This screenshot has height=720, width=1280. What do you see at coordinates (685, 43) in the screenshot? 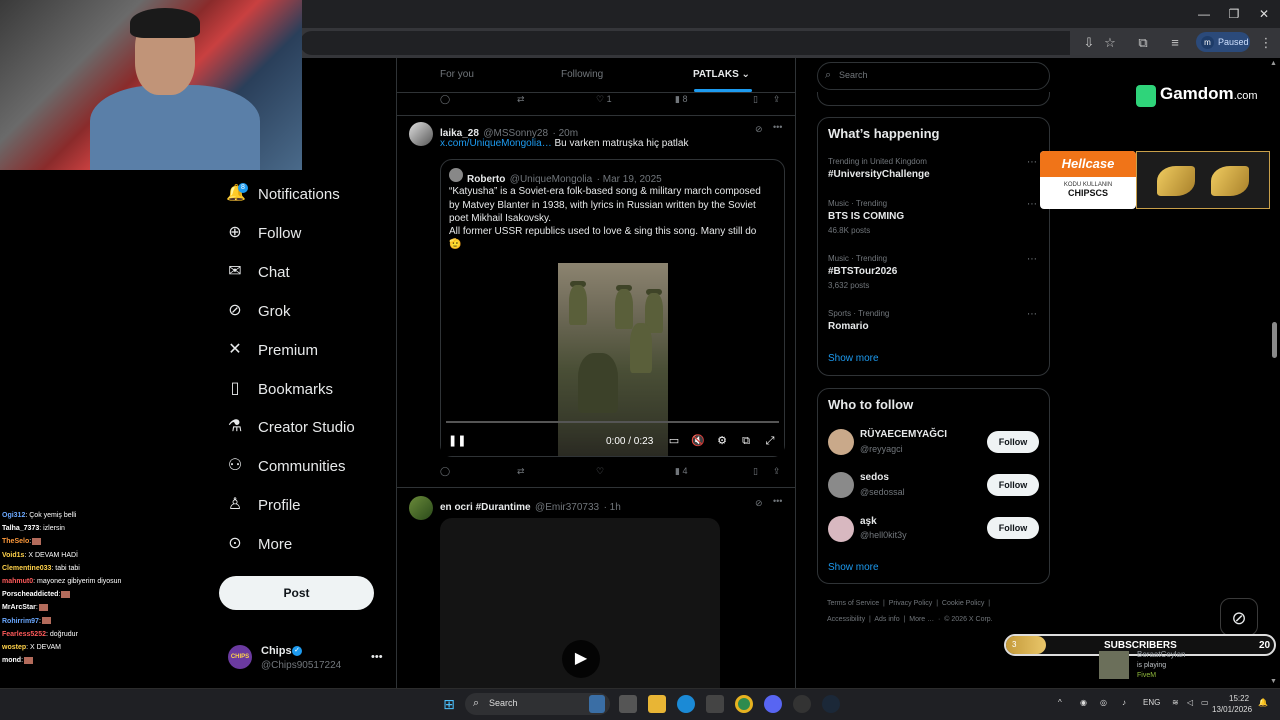
I see `address-bar` at bounding box center [685, 43].